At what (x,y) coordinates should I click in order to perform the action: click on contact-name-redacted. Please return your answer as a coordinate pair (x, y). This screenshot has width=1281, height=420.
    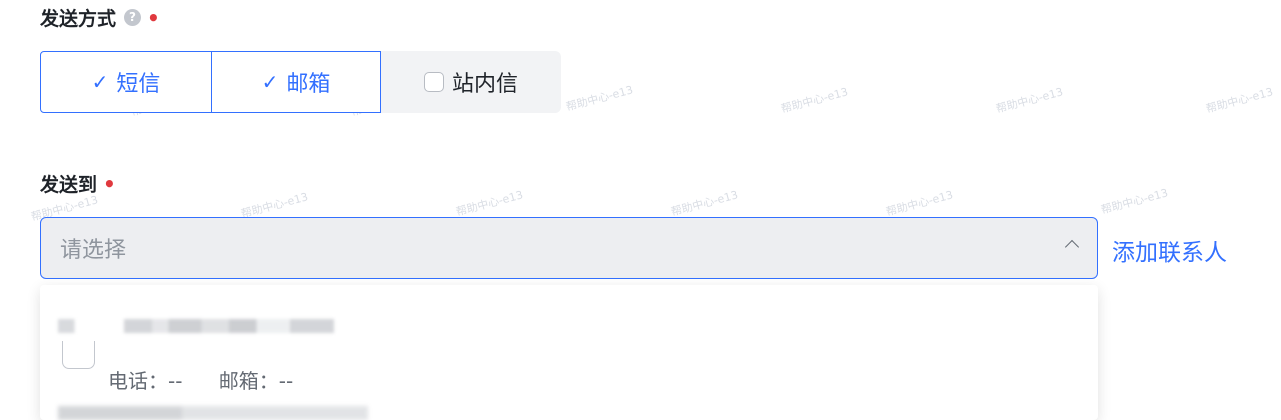
    Looking at the image, I should click on (196, 326).